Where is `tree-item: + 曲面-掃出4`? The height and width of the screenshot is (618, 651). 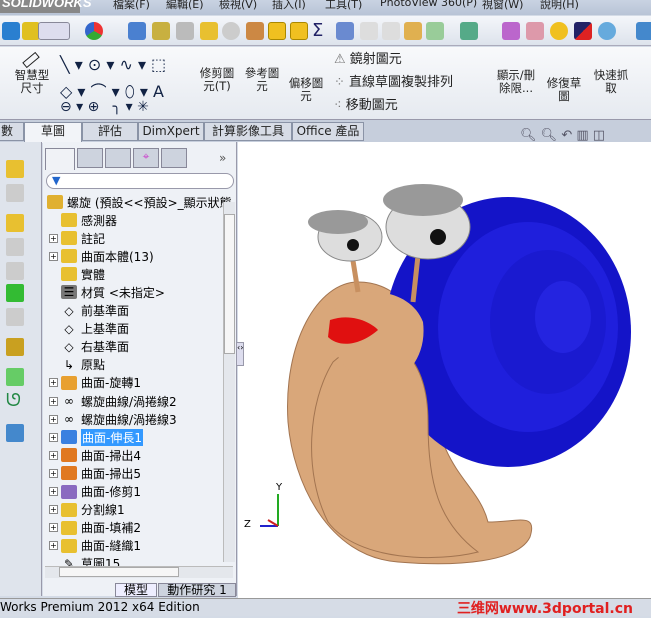
tree-item: + 曲面-掃出4 is located at coordinates (95, 455).